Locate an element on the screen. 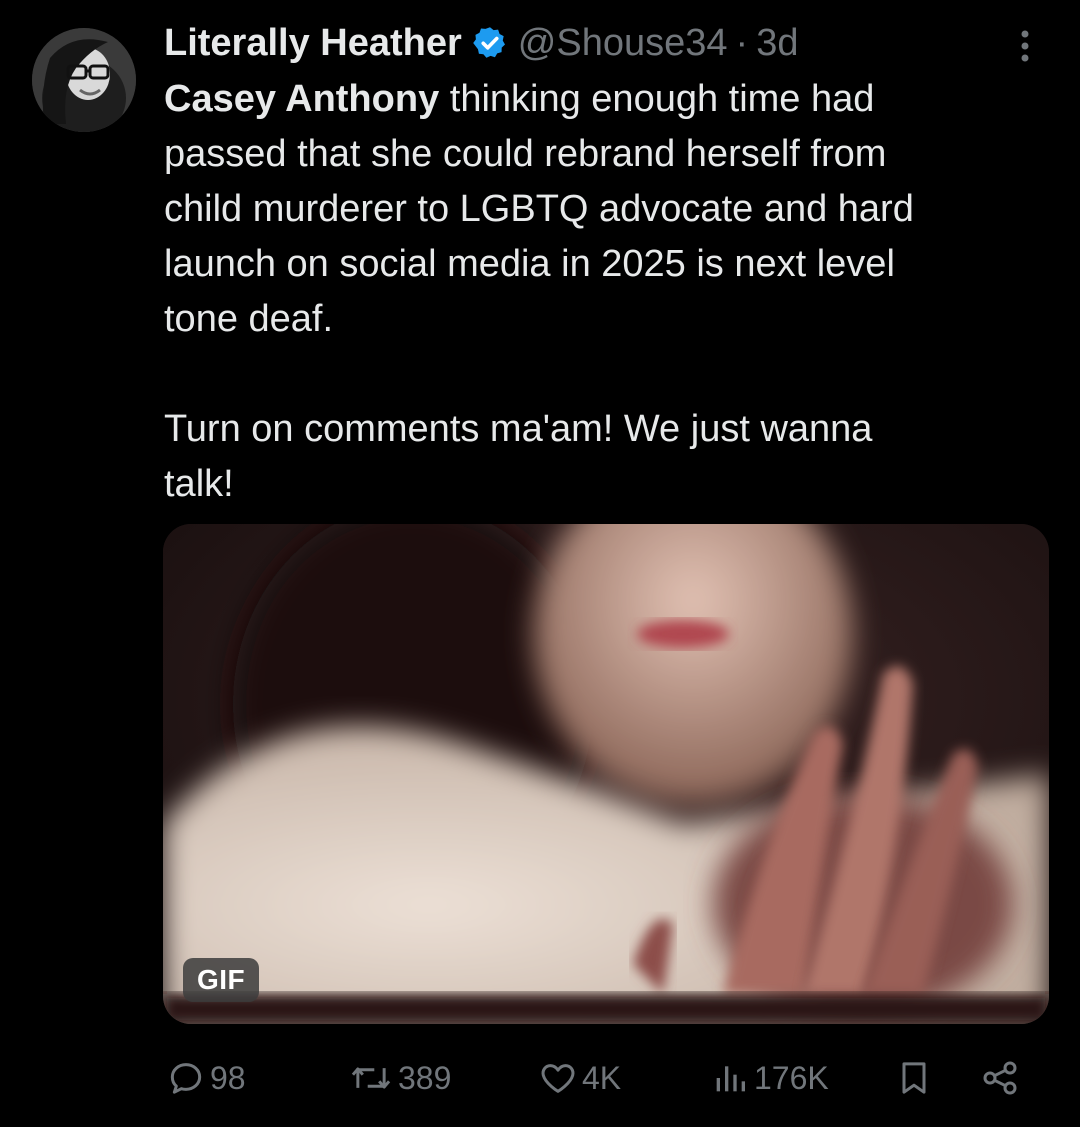 Image resolution: width=1080 pixels, height=1127 pixels. more-options-icon is located at coordinates (1025, 46).